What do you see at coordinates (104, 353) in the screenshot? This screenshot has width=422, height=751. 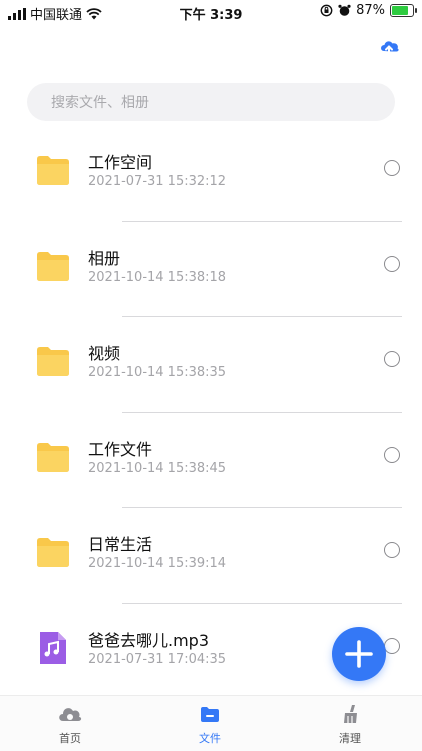 I see `file-name: 视频` at bounding box center [104, 353].